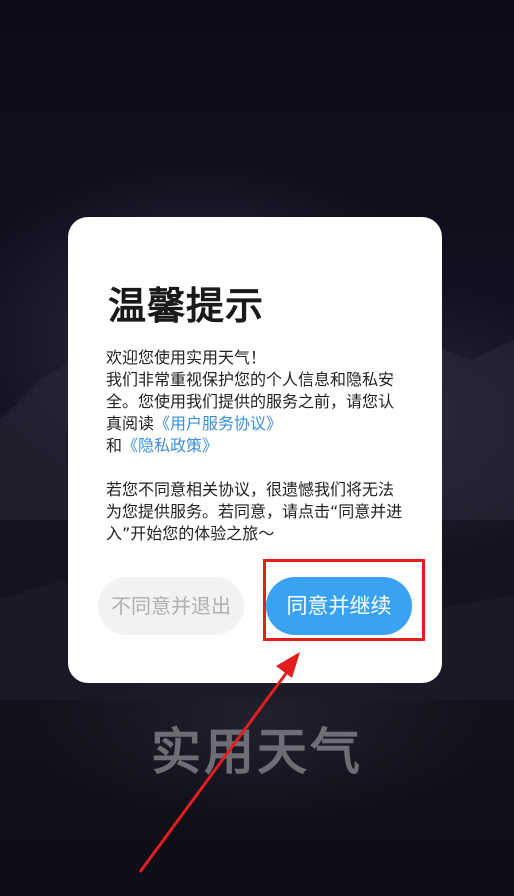  Describe the element at coordinates (344, 600) in the screenshot. I see `annotation-highlight-box` at that location.